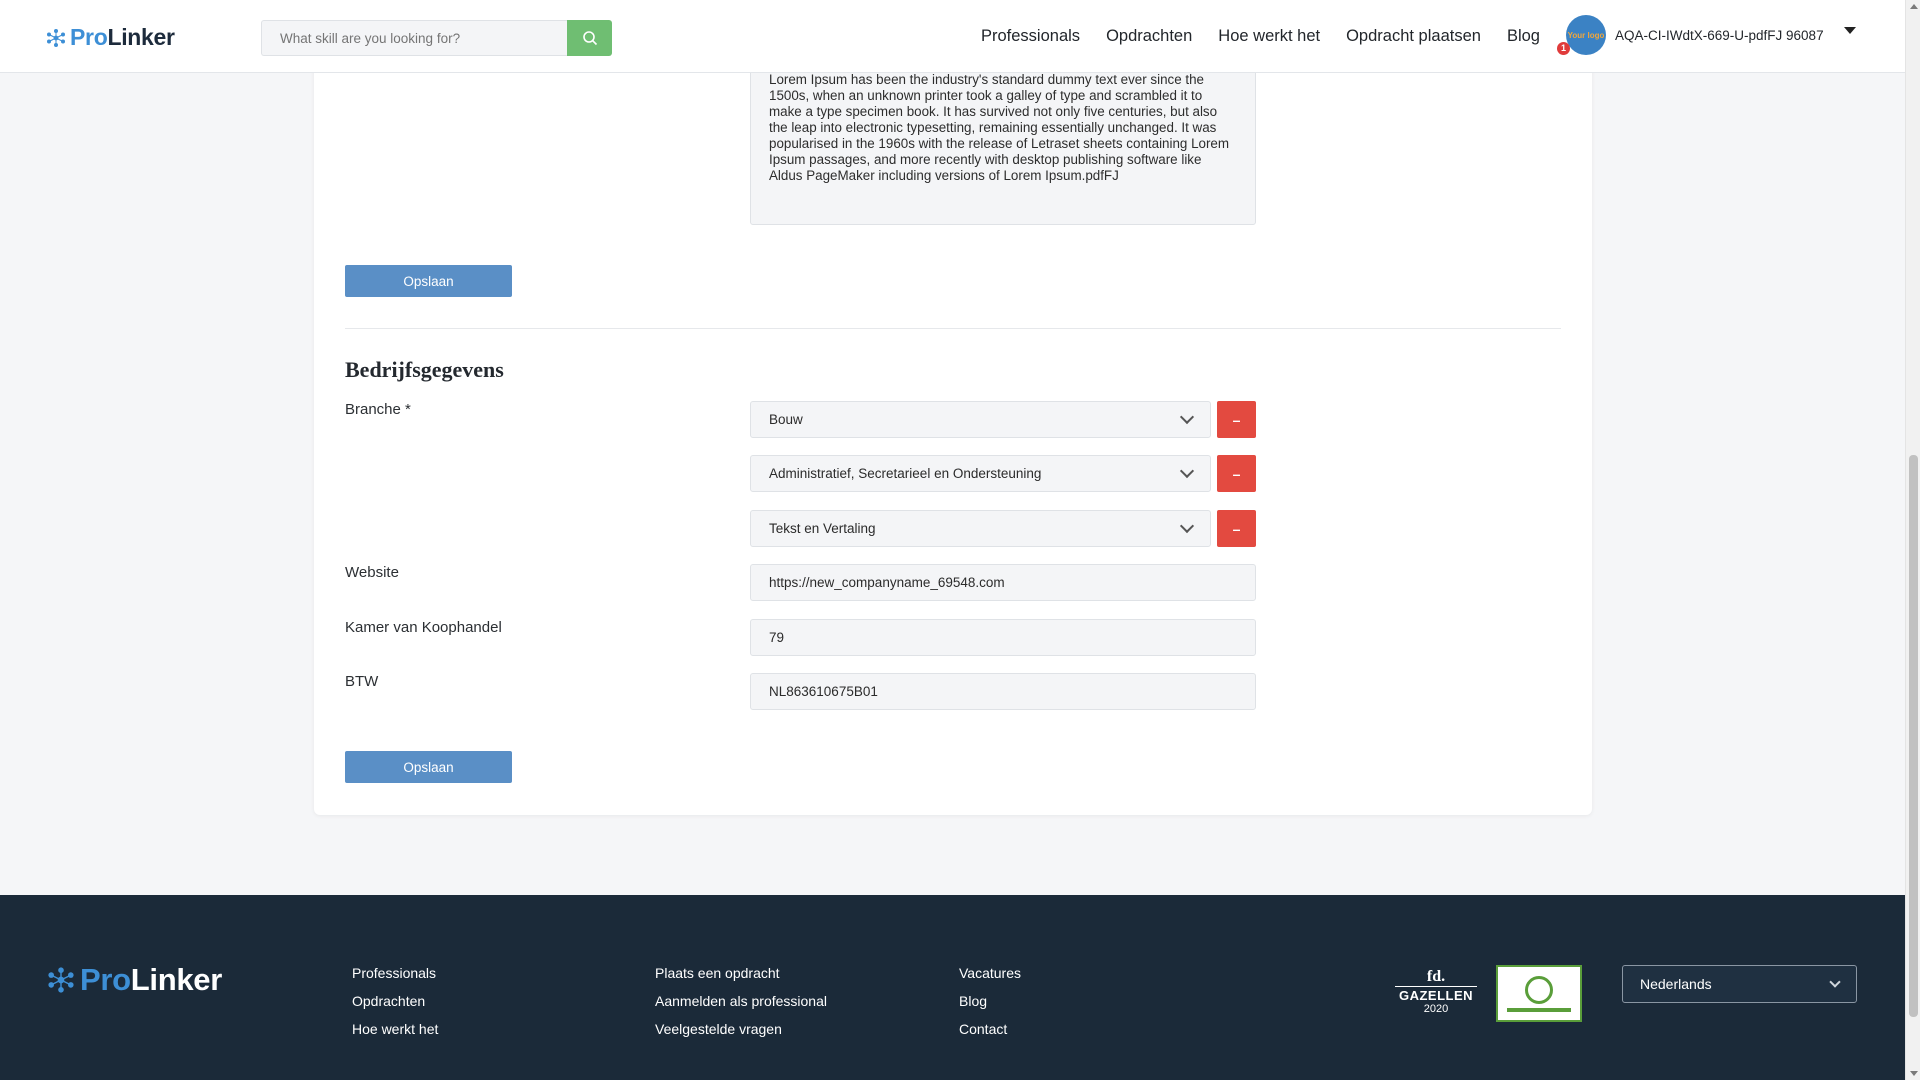  I want to click on fd-top-text: fd., so click(1436, 976).